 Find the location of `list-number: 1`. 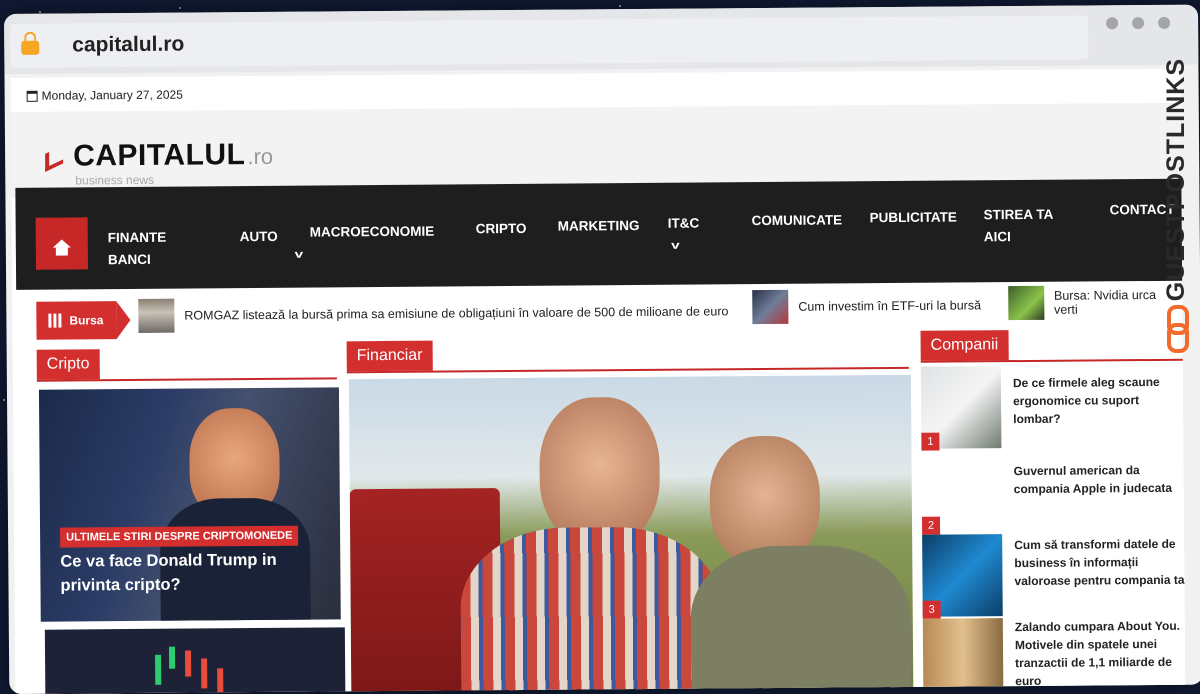

list-number: 1 is located at coordinates (930, 441).